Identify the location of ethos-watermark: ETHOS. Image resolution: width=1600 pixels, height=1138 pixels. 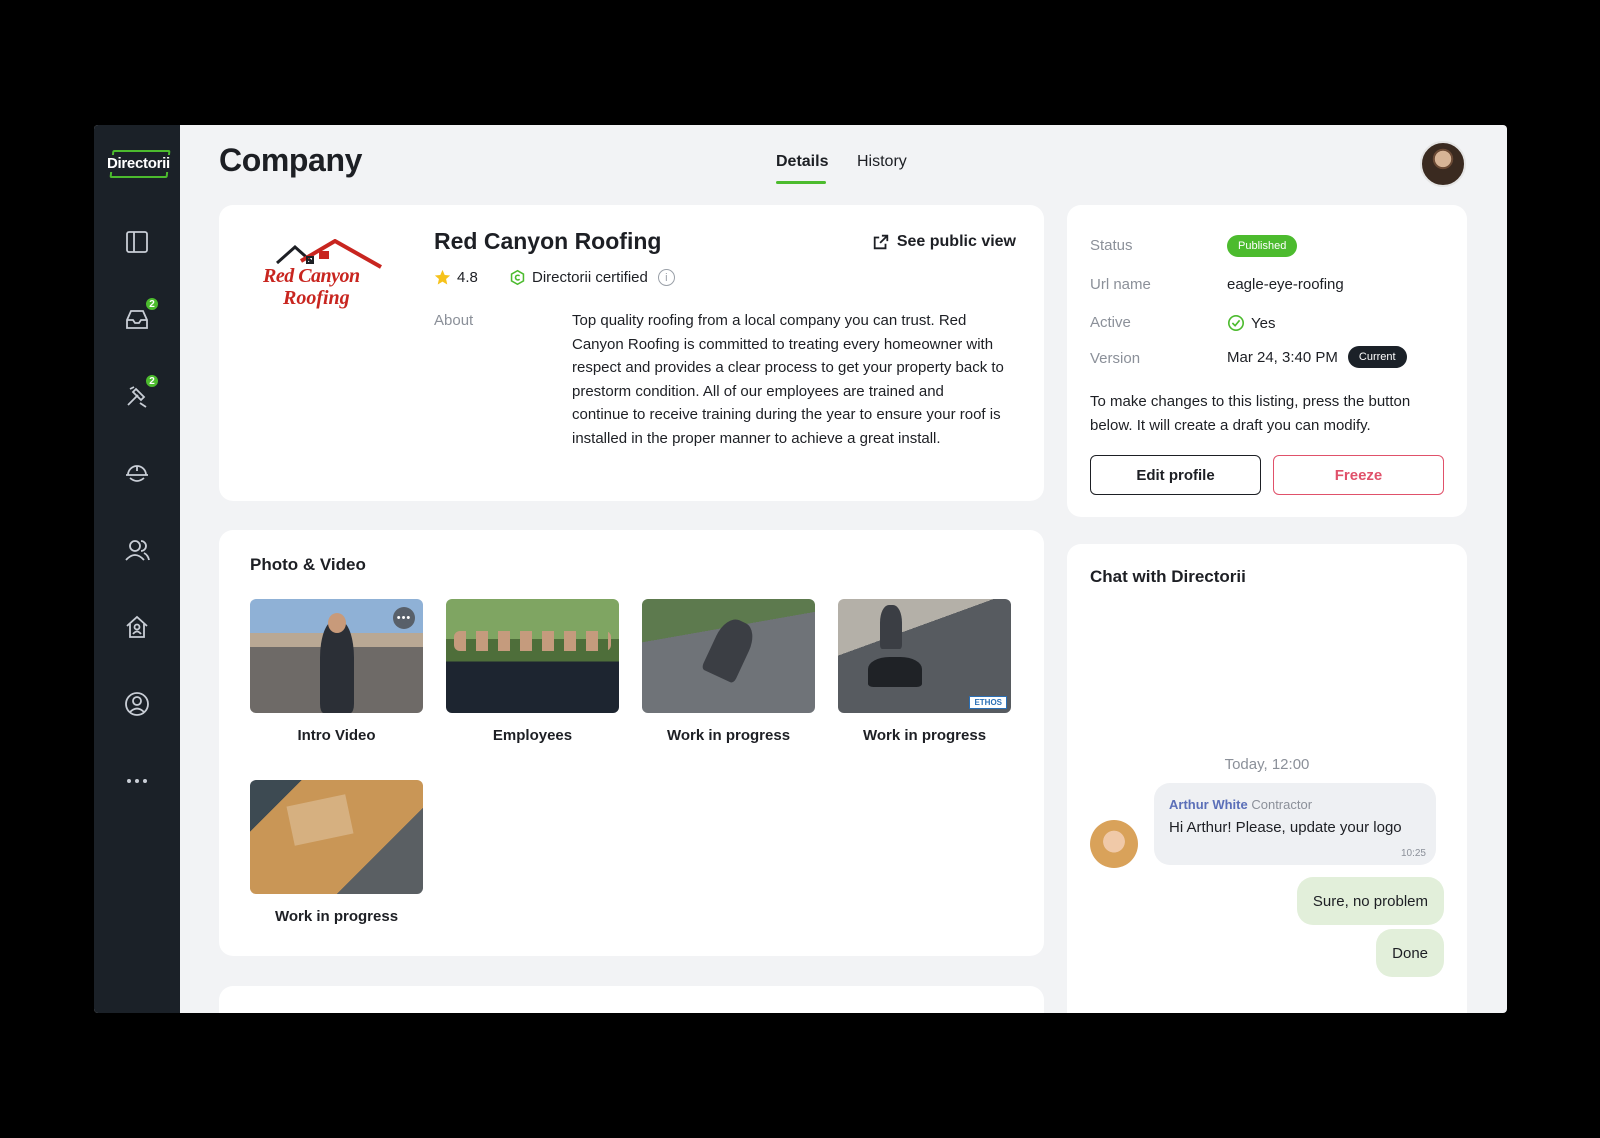
(988, 702).